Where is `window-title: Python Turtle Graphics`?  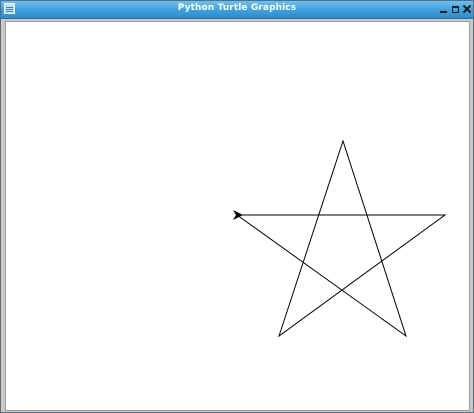 window-title: Python Turtle Graphics is located at coordinates (237, 8).